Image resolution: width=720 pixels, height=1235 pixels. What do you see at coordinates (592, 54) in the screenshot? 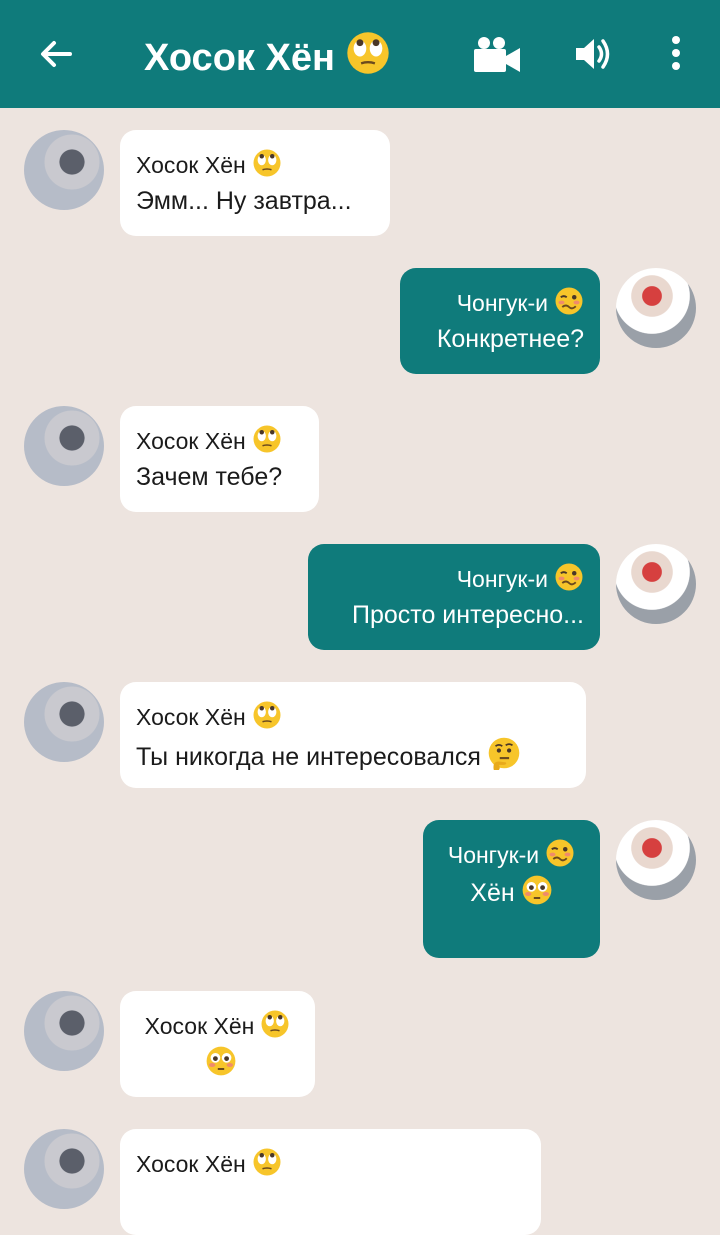
I see `speaker-icon` at bounding box center [592, 54].